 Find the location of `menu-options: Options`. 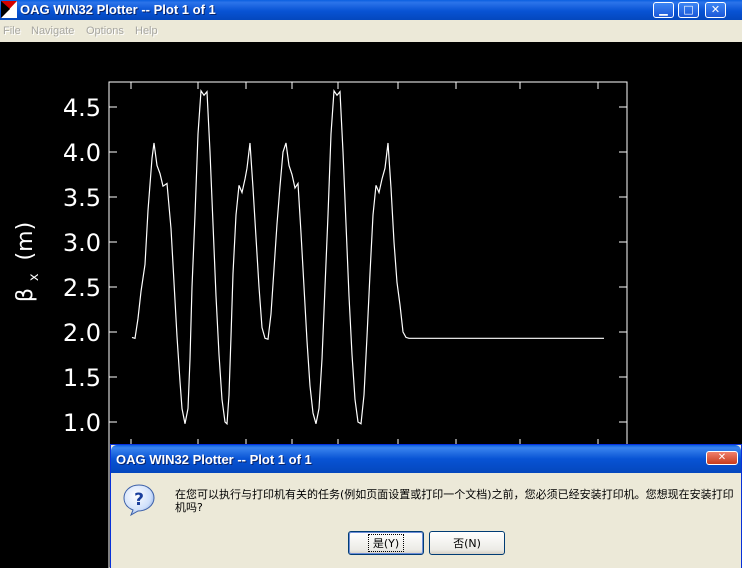

menu-options: Options is located at coordinates (105, 31).